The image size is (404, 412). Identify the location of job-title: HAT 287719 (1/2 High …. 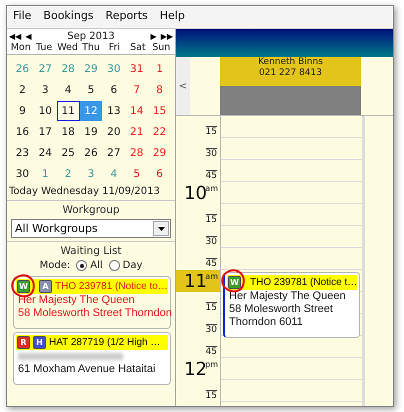
(104, 342).